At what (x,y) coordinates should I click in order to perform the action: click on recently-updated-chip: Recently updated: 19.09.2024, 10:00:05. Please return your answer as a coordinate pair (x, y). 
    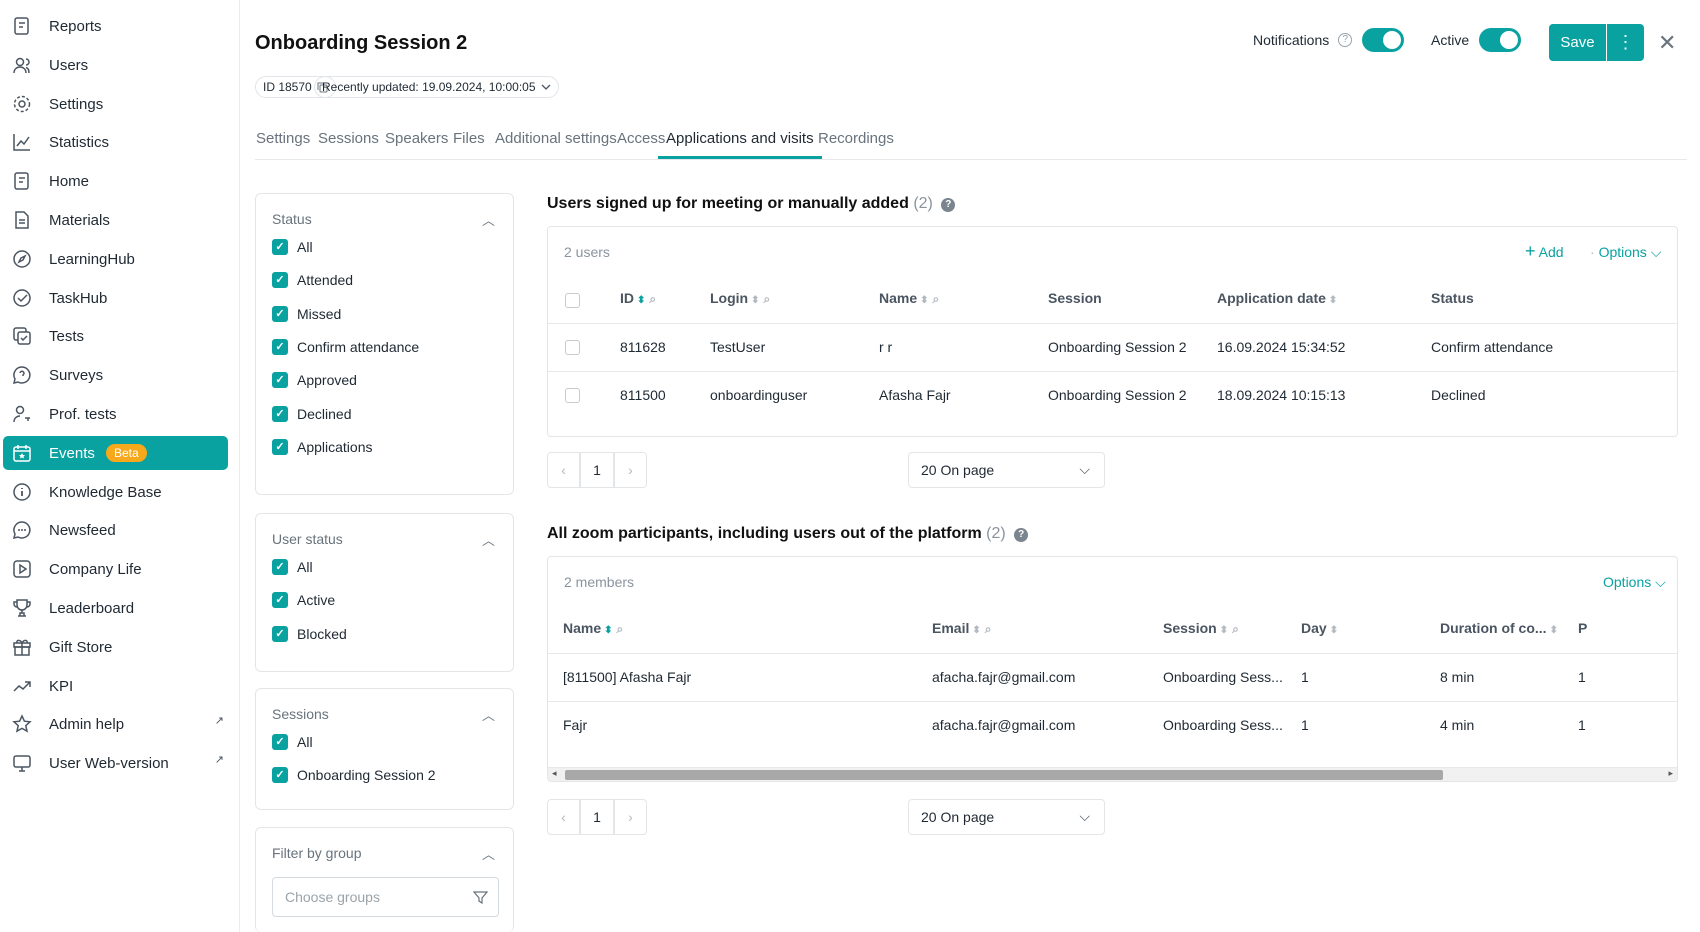
    Looking at the image, I should click on (436, 87).